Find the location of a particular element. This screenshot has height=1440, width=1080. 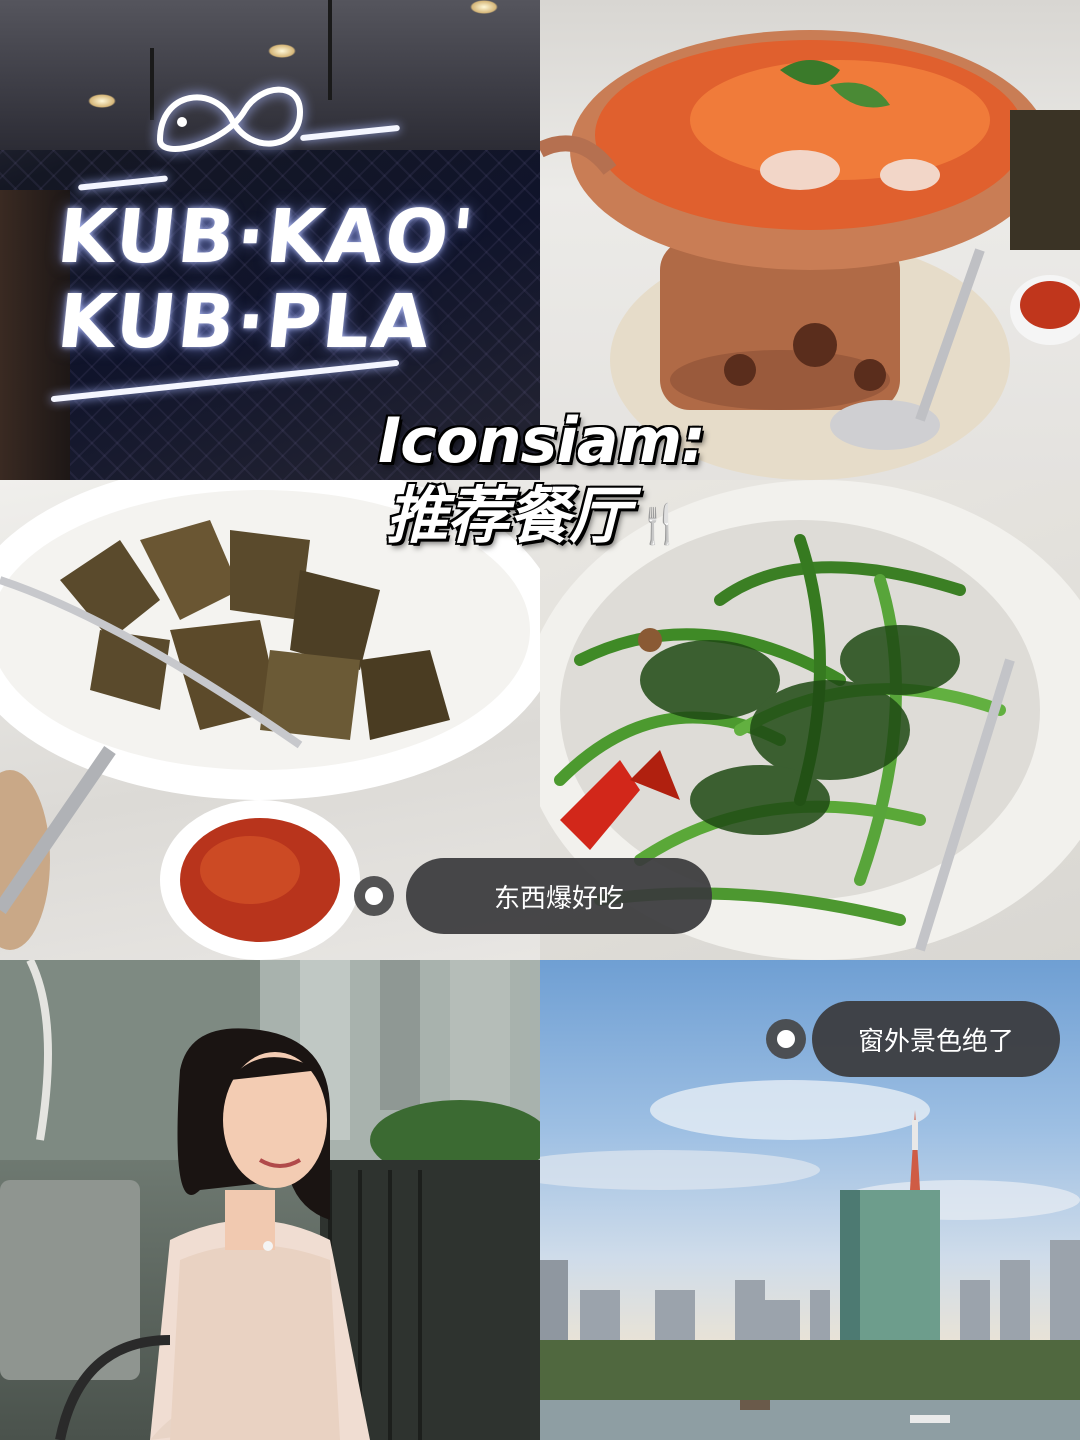

sign-line-2: KUB·PLA is located at coordinates (244, 322).